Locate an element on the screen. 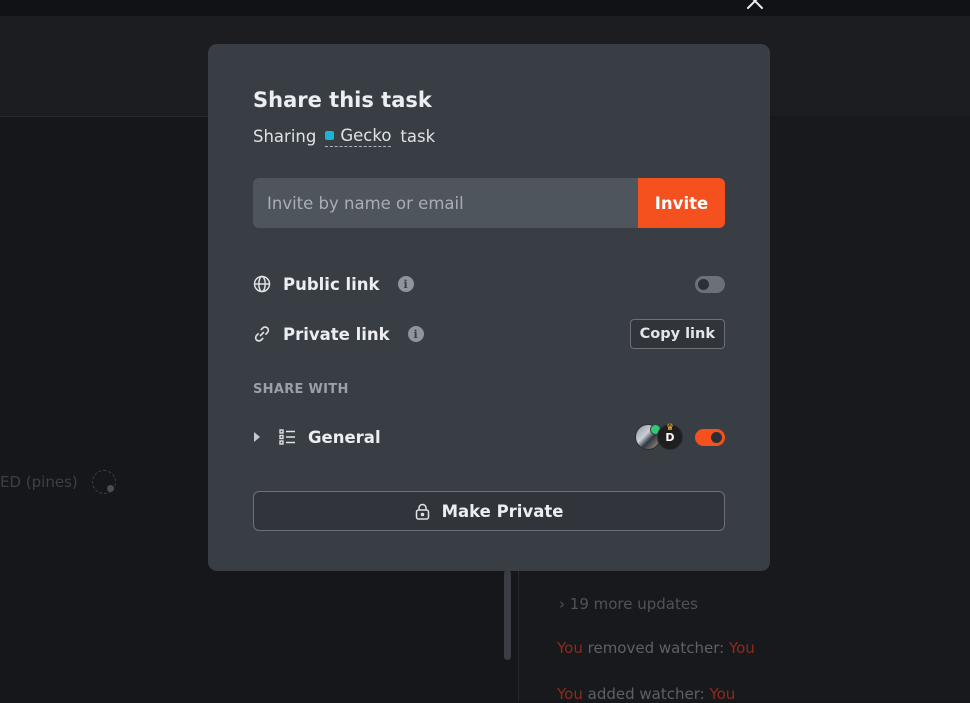 This screenshot has width=970, height=703. general-label: General is located at coordinates (344, 437).